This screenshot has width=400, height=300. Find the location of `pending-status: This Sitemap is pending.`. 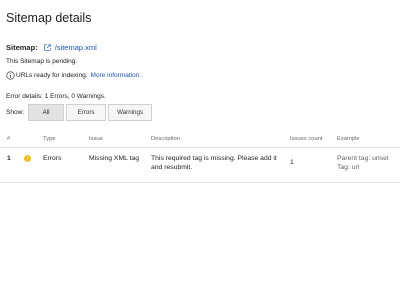

pending-status: This Sitemap is pending. is located at coordinates (42, 61).